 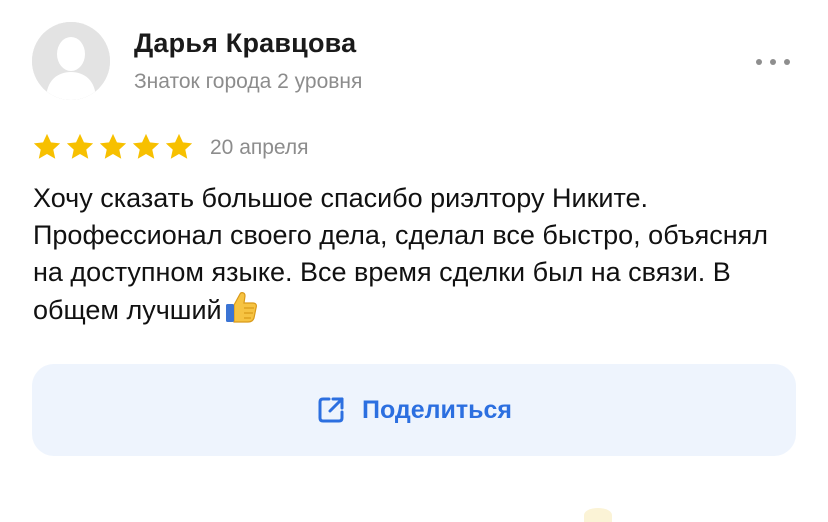 I want to click on review-date: 20 апреля, so click(x=259, y=147).